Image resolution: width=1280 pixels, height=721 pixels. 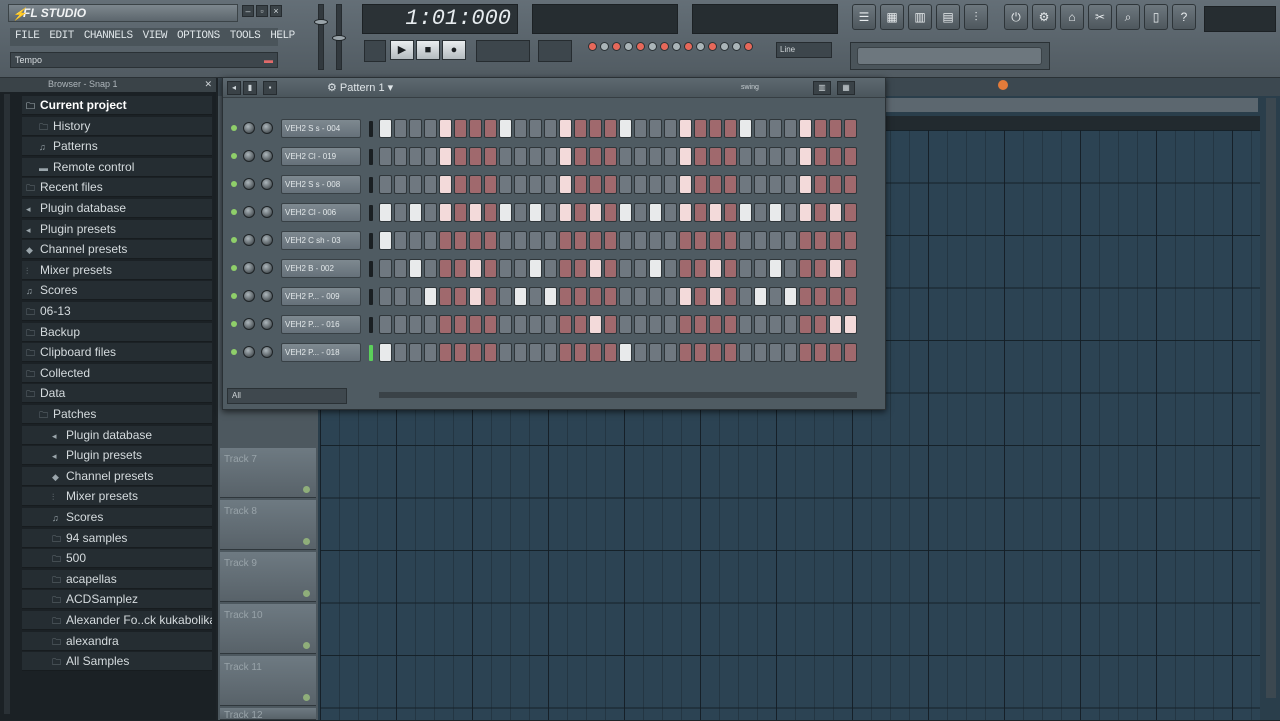 I want to click on channel-name-button: VEH2 P... - 018, so click(x=321, y=352).